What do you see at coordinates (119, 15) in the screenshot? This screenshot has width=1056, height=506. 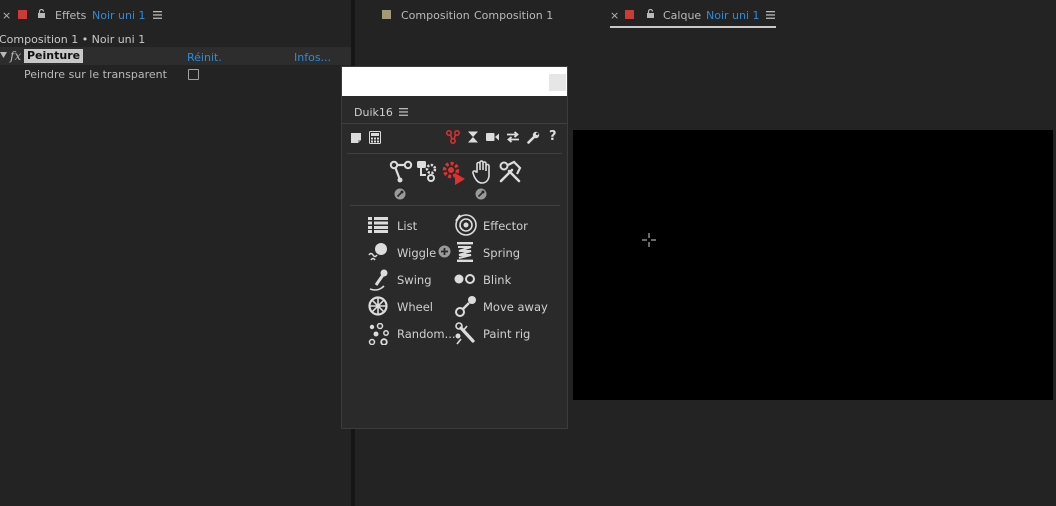 I see `effects-tab-layer-name: Noir uni 1` at bounding box center [119, 15].